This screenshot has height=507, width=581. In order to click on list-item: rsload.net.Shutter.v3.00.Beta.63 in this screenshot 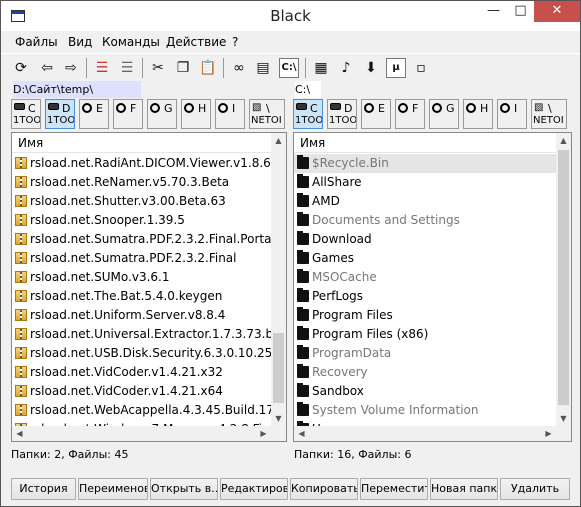, I will do `click(141, 201)`.